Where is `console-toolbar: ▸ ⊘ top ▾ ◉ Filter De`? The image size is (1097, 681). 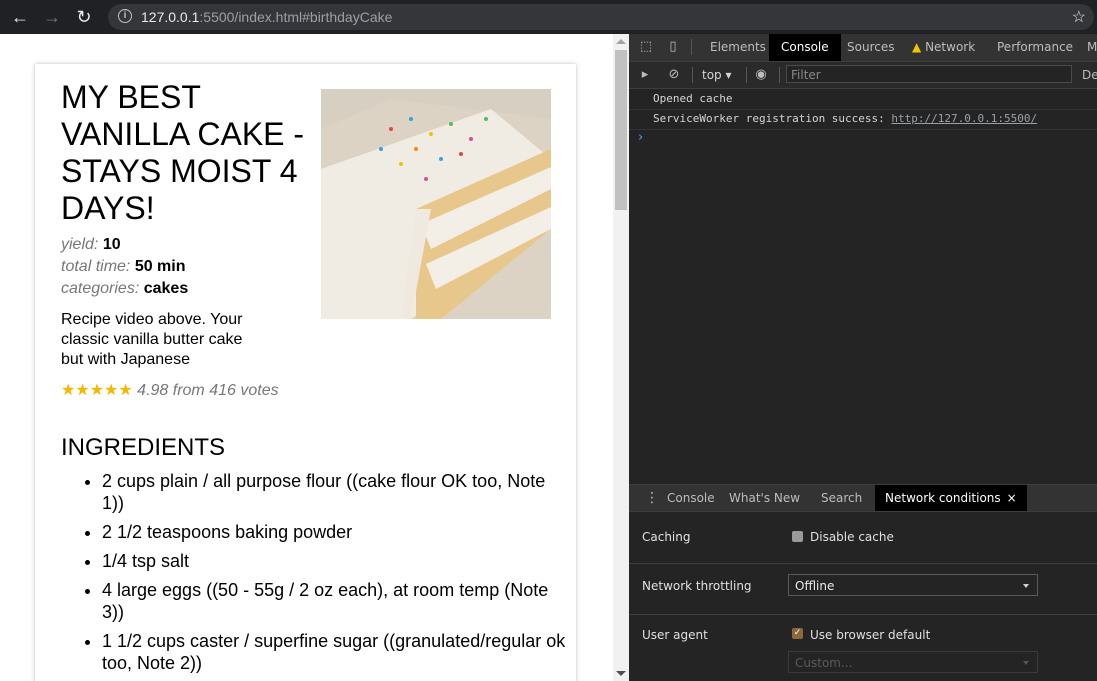
console-toolbar: ▸ ⊘ top ▾ ◉ Filter De is located at coordinates (863, 75).